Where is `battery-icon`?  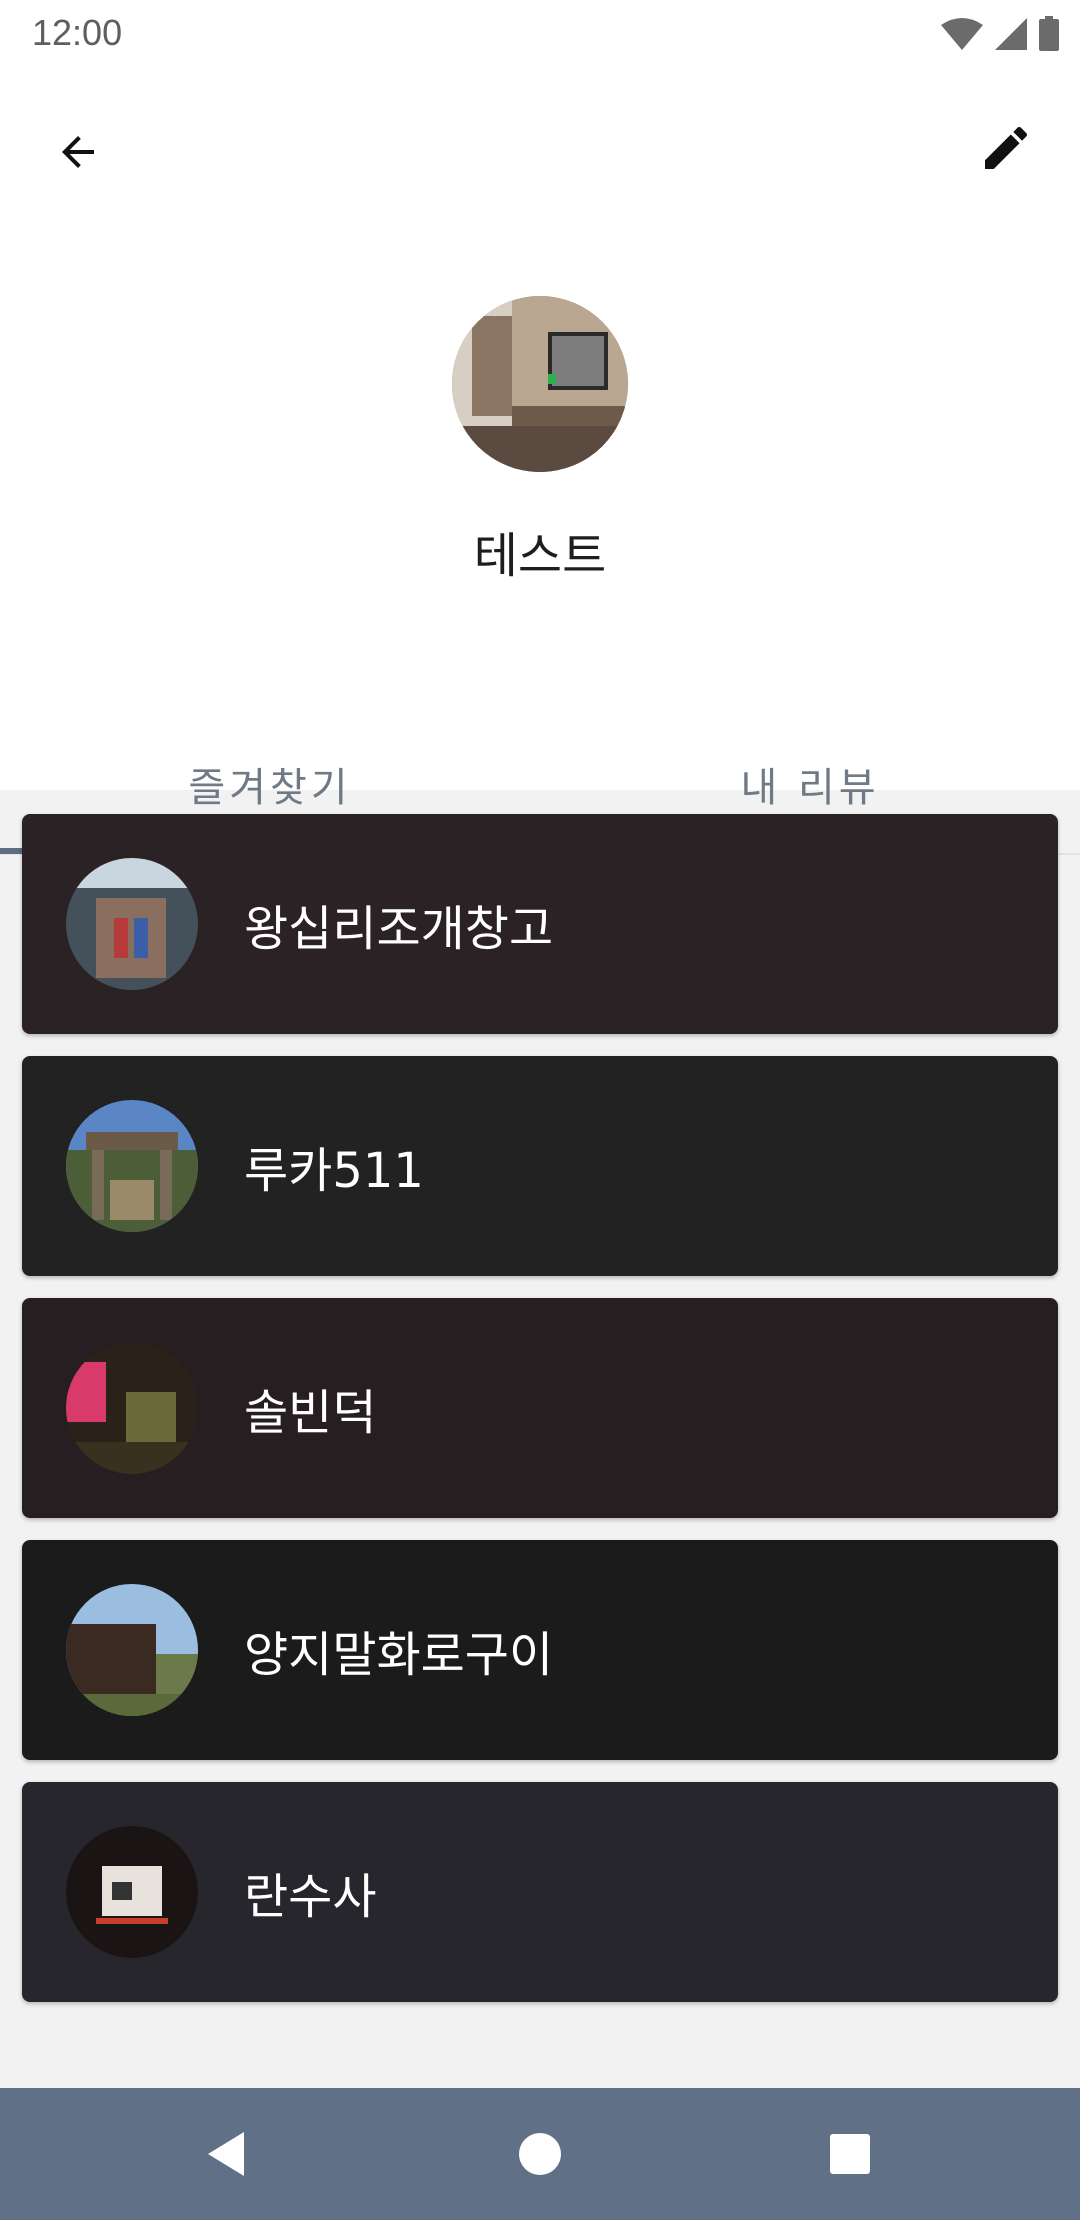
battery-icon is located at coordinates (1049, 33).